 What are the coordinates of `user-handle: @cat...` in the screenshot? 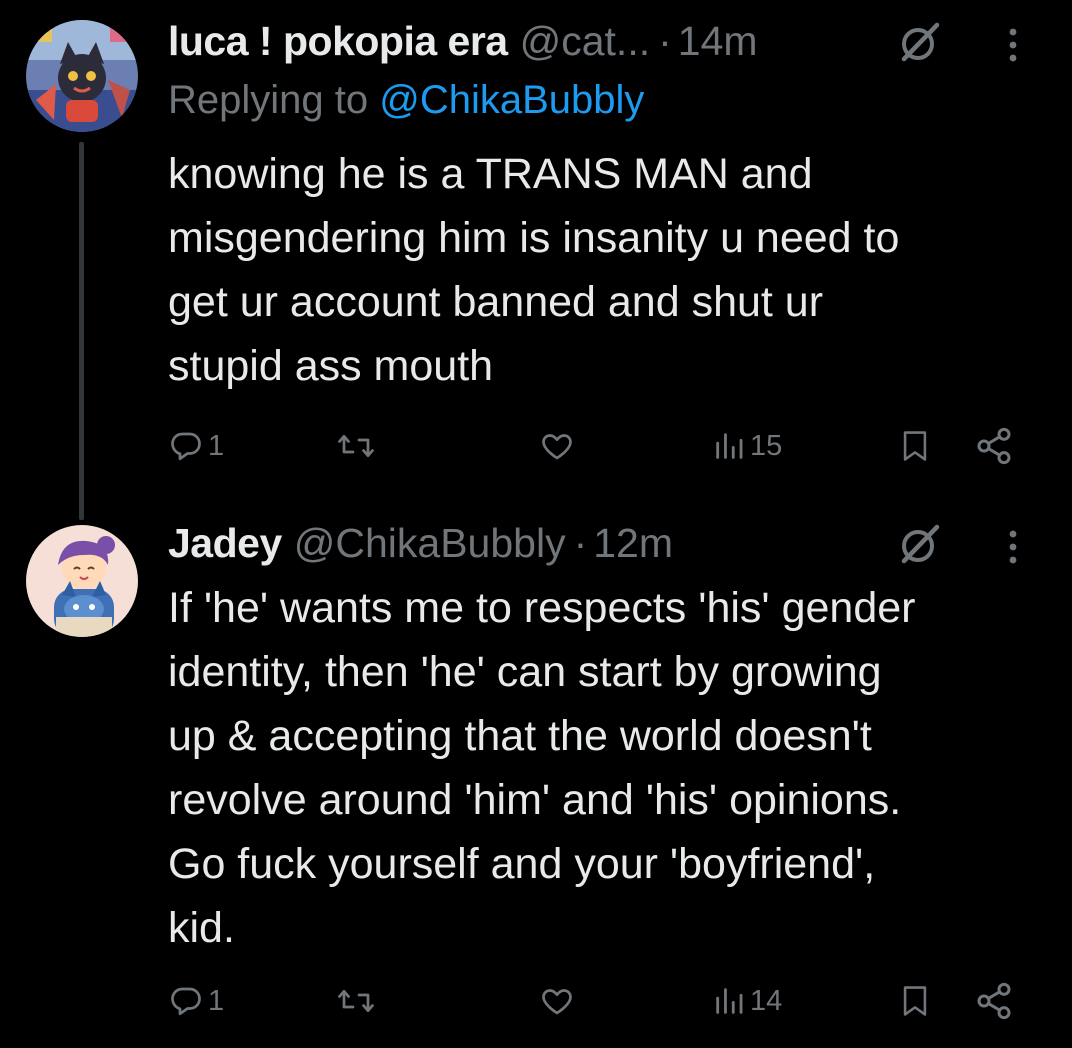 It's located at (585, 41).